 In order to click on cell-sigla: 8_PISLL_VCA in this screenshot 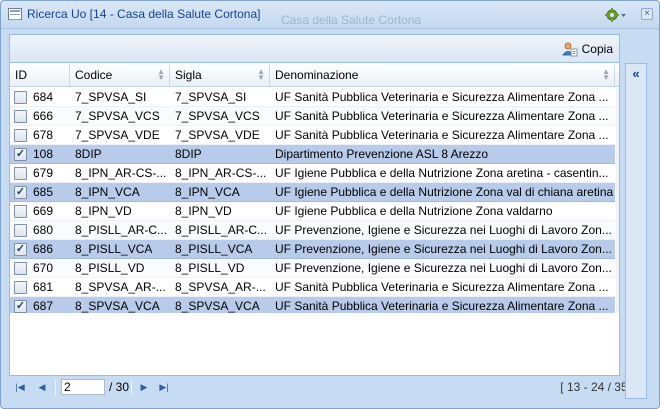, I will do `click(214, 249)`.